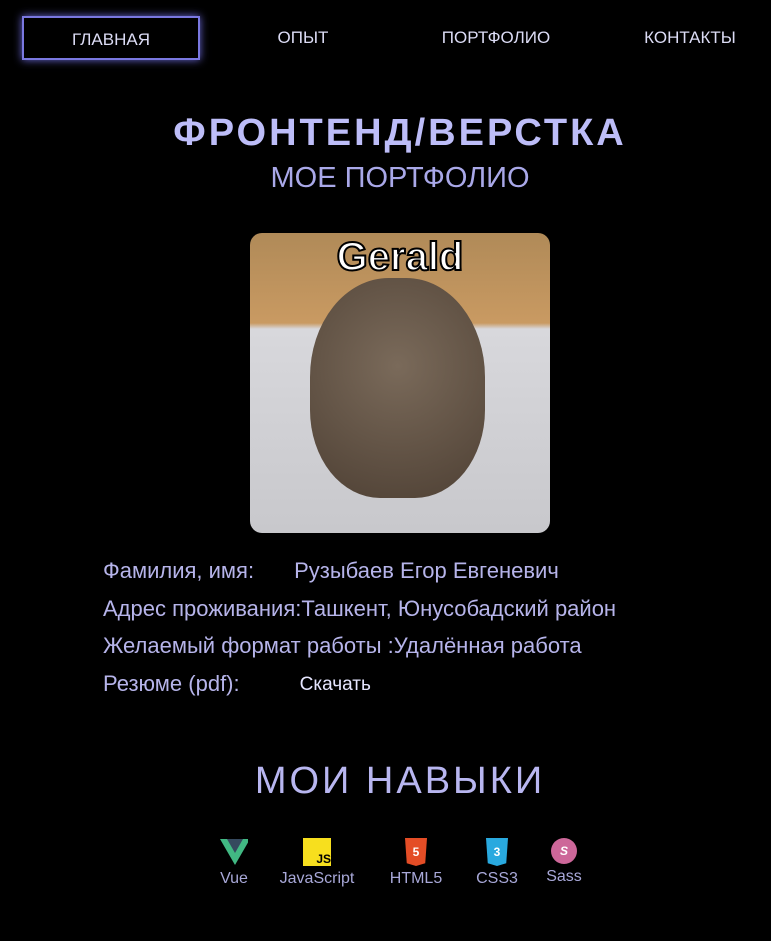 The height and width of the screenshot is (941, 771). I want to click on info-row-resume: Резюме (pdf): Скачать, so click(359, 690).